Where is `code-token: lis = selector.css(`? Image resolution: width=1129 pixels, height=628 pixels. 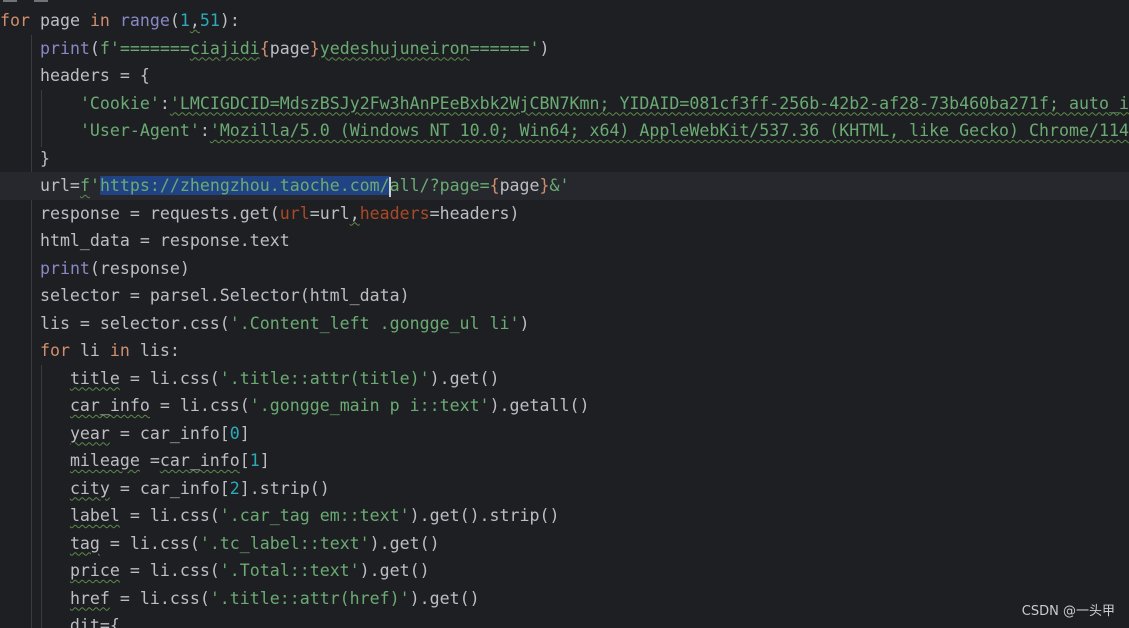 code-token: lis = selector.css( is located at coordinates (115, 323).